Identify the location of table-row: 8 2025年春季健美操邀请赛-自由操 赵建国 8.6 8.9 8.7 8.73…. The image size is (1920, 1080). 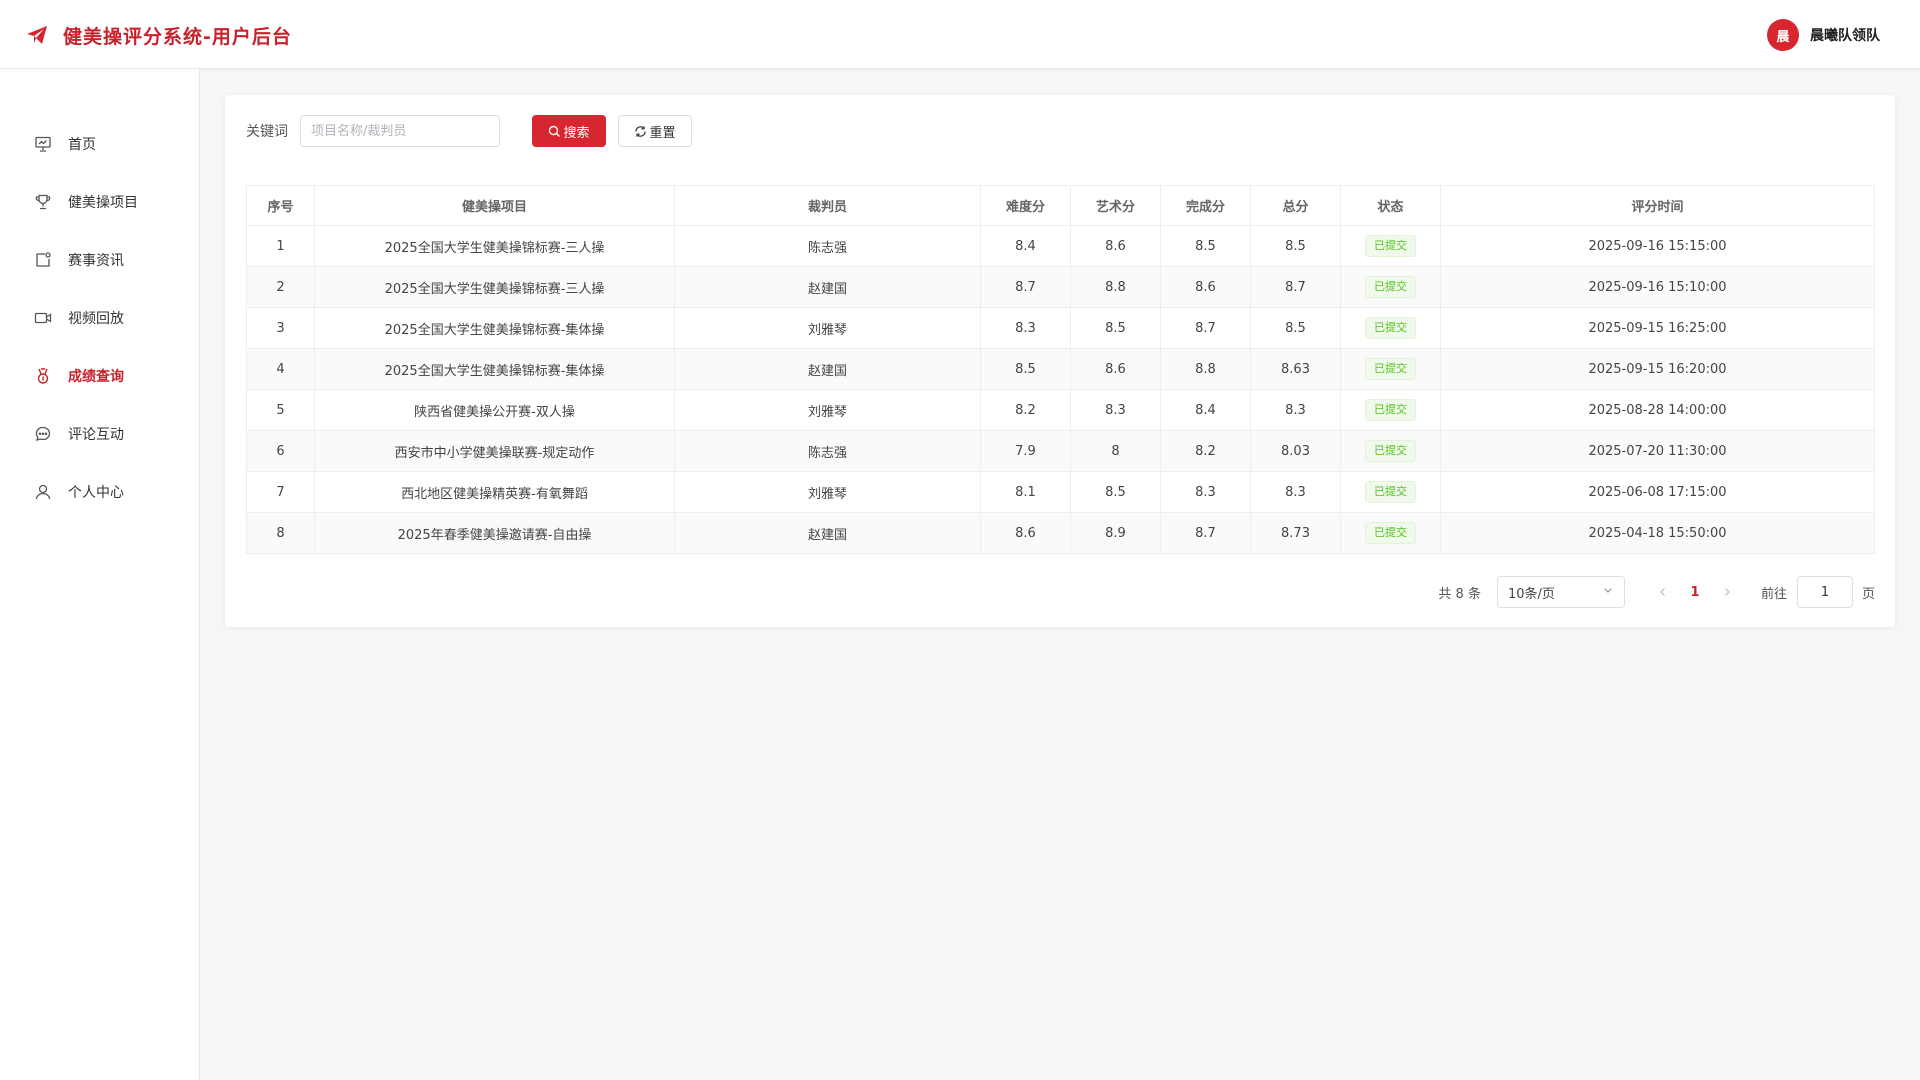
(1060, 533).